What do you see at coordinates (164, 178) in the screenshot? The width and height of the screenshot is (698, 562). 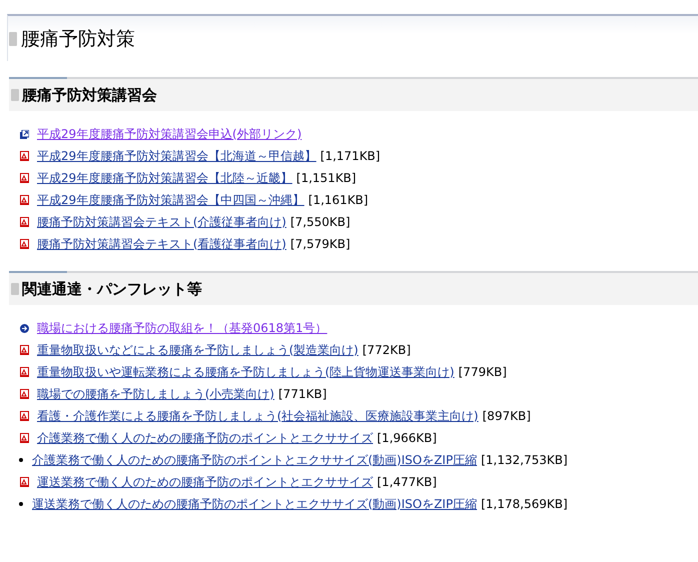 I see `document-link: 平成29年度腰痛予防対策講習会【北陸～近畿】` at bounding box center [164, 178].